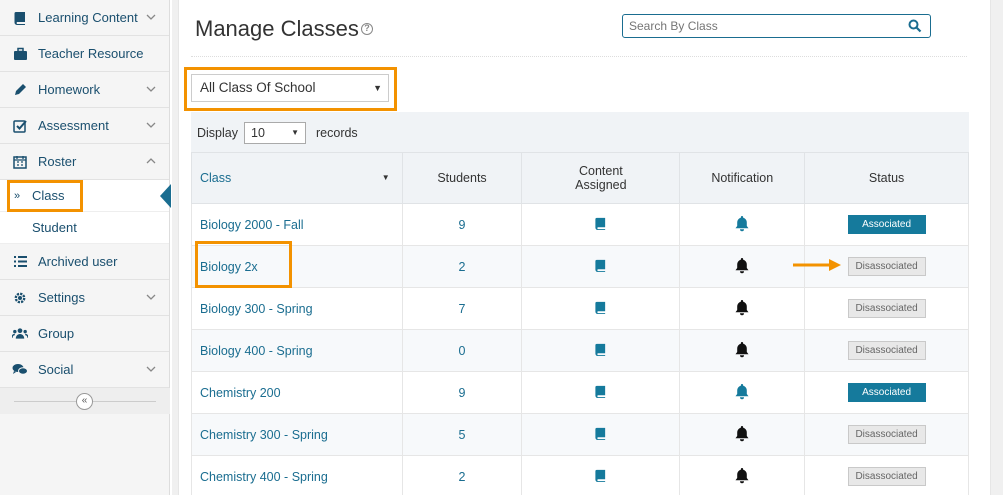 This screenshot has height=495, width=1003. I want to click on collapse-sidebar-button: «, so click(84, 401).